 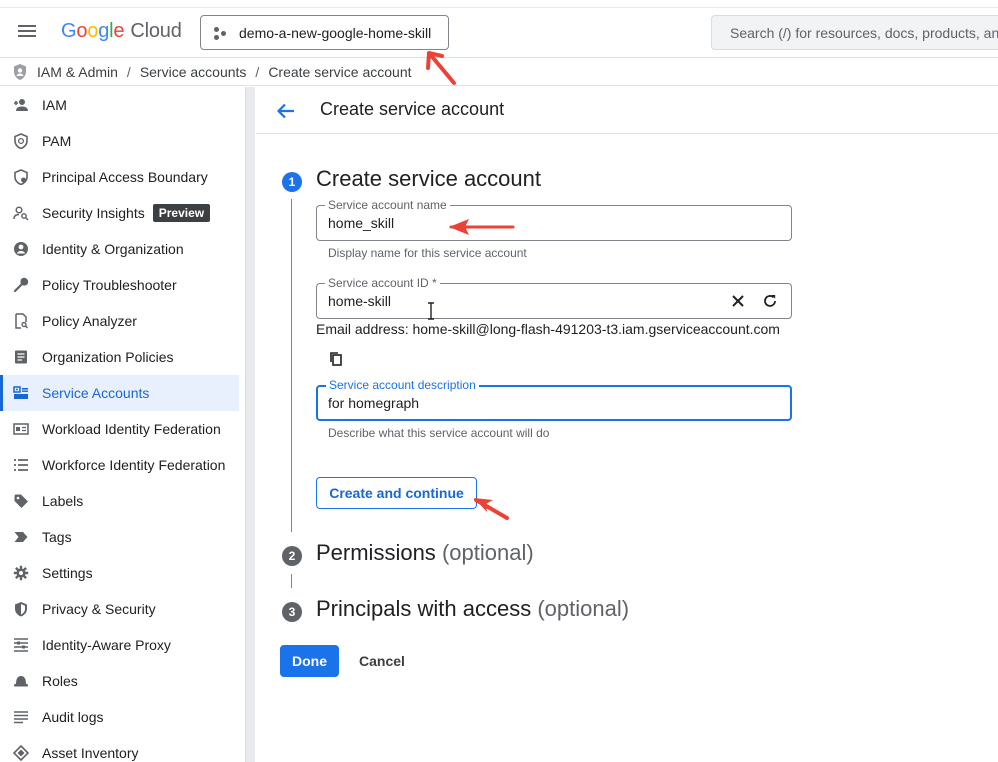 What do you see at coordinates (220, 33) in the screenshot?
I see `project-dots-icon` at bounding box center [220, 33].